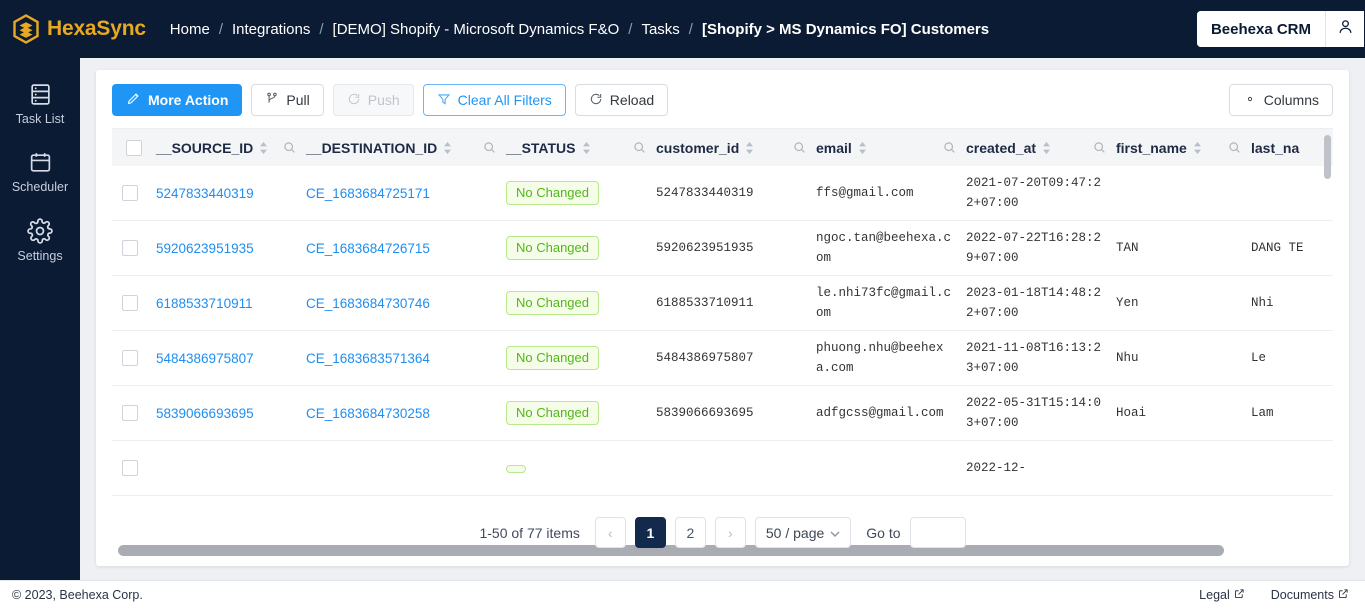 This screenshot has height=609, width=1365. What do you see at coordinates (1261, 29) in the screenshot?
I see `account-name: Beehexa CRM` at bounding box center [1261, 29].